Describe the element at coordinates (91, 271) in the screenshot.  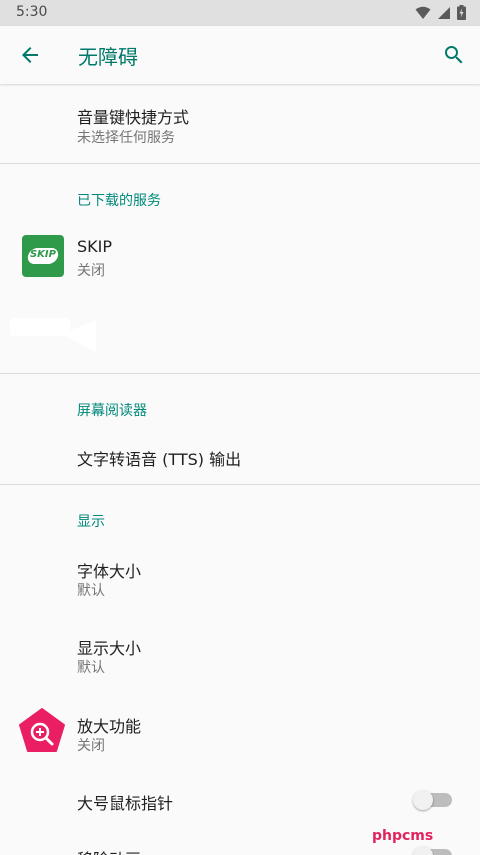
I see `skip-summary: 关闭` at that location.